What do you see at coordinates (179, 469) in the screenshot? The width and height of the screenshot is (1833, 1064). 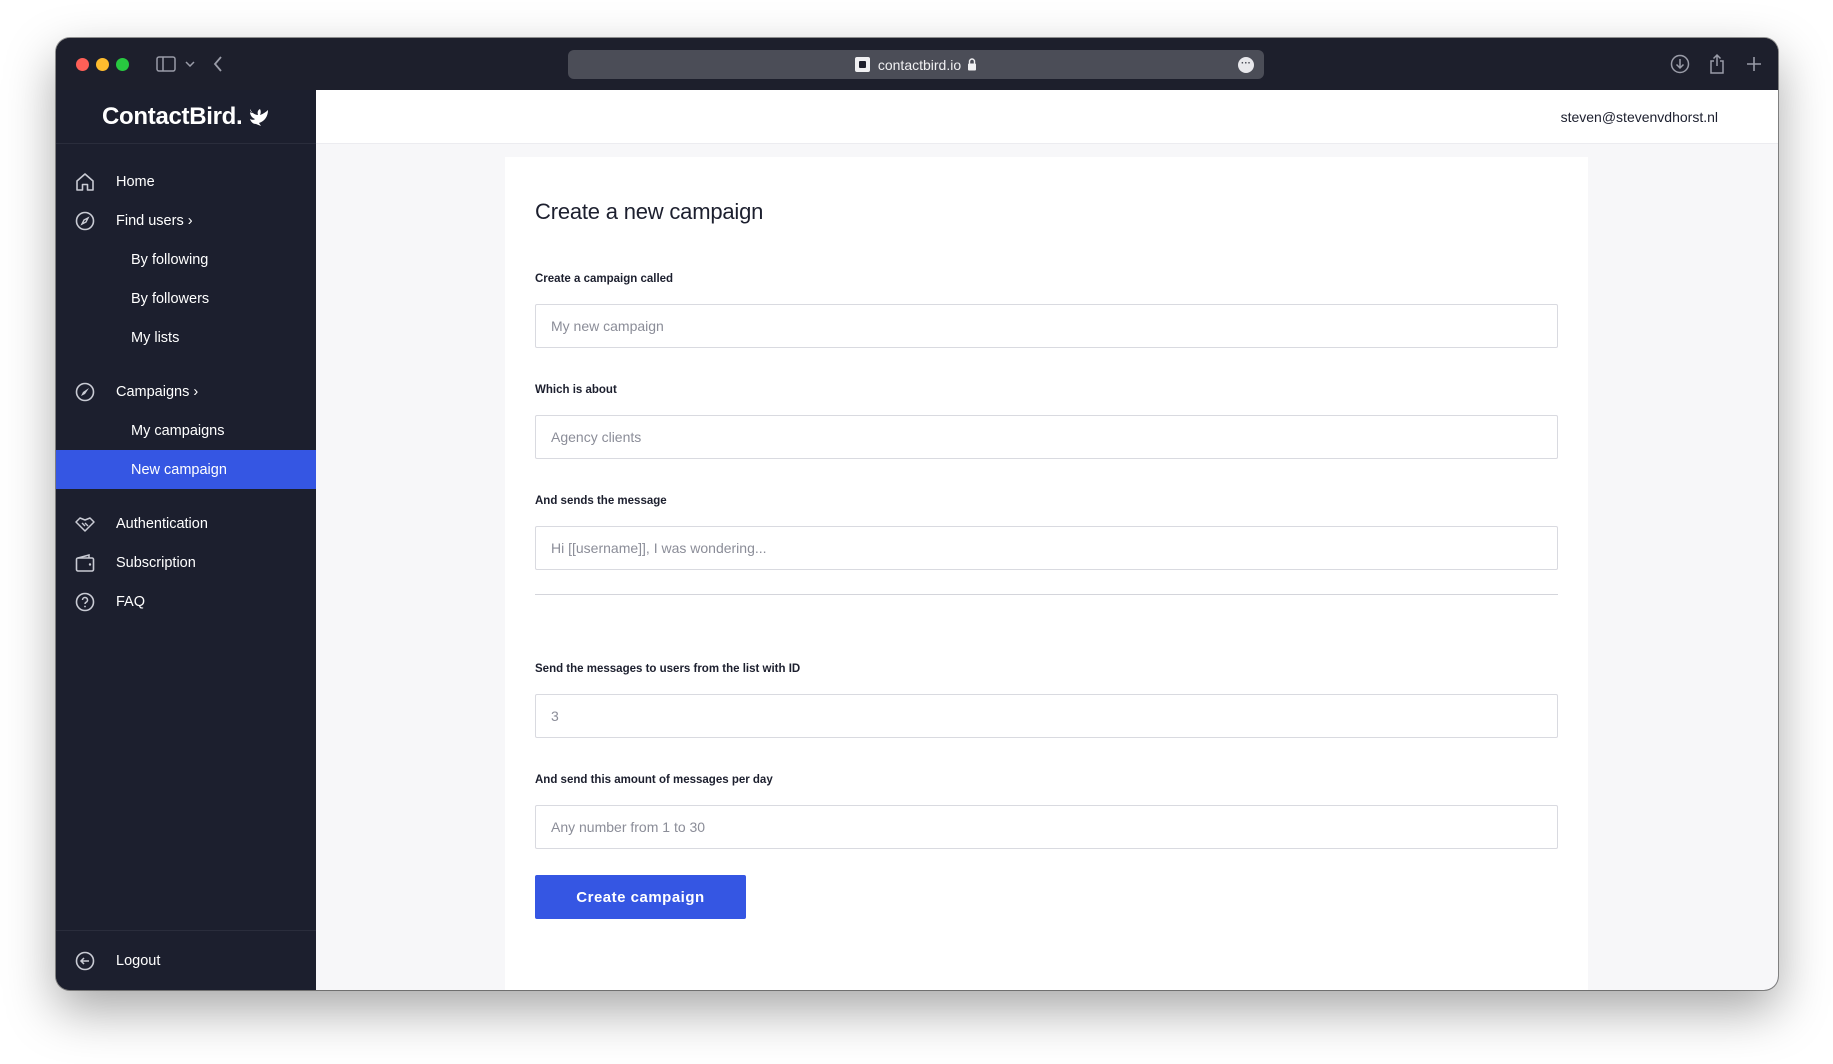 I see `sidebar-item-label: New campaign` at bounding box center [179, 469].